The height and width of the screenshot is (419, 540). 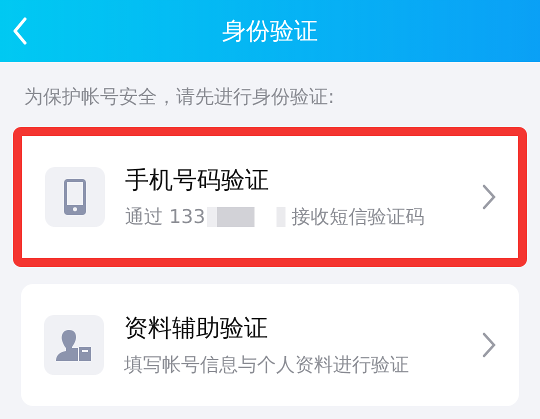 I want to click on person-card-icon, so click(x=74, y=345).